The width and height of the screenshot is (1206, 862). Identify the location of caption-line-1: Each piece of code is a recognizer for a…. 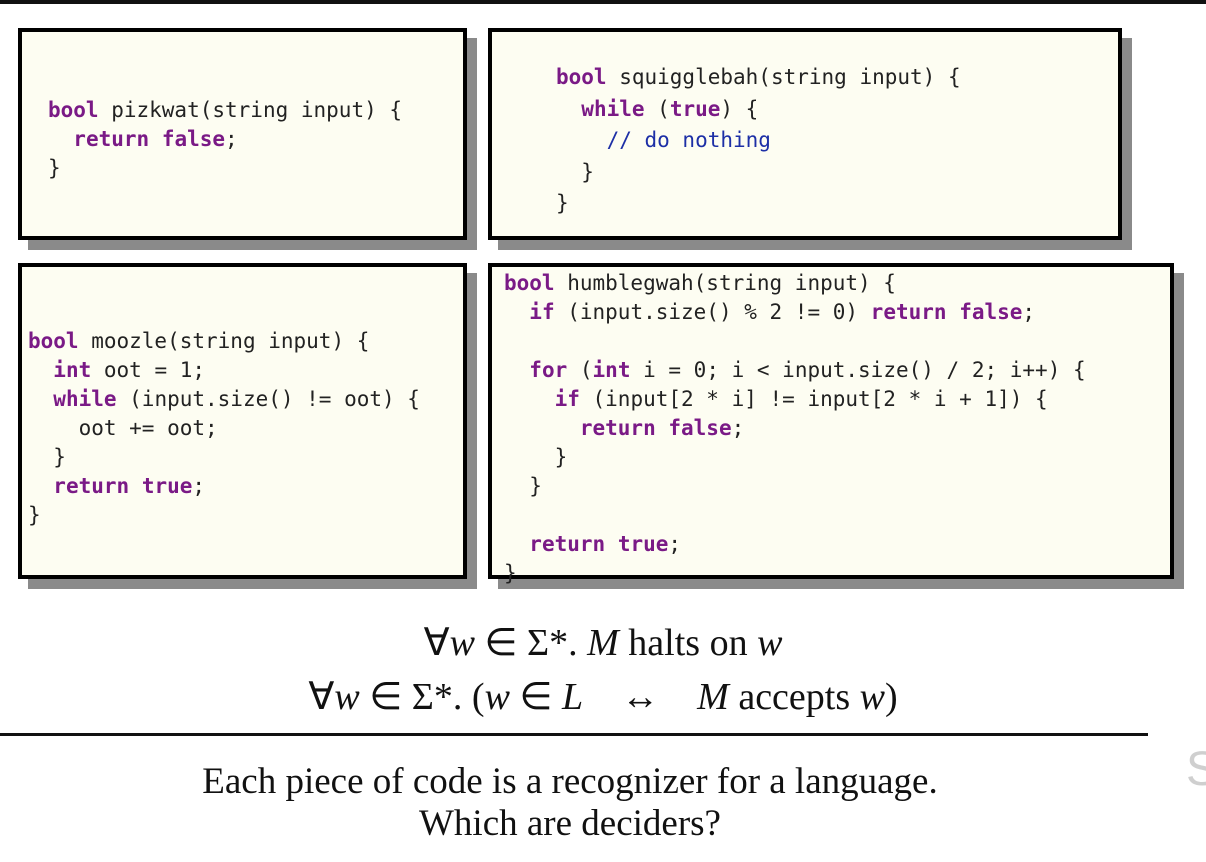
(570, 781).